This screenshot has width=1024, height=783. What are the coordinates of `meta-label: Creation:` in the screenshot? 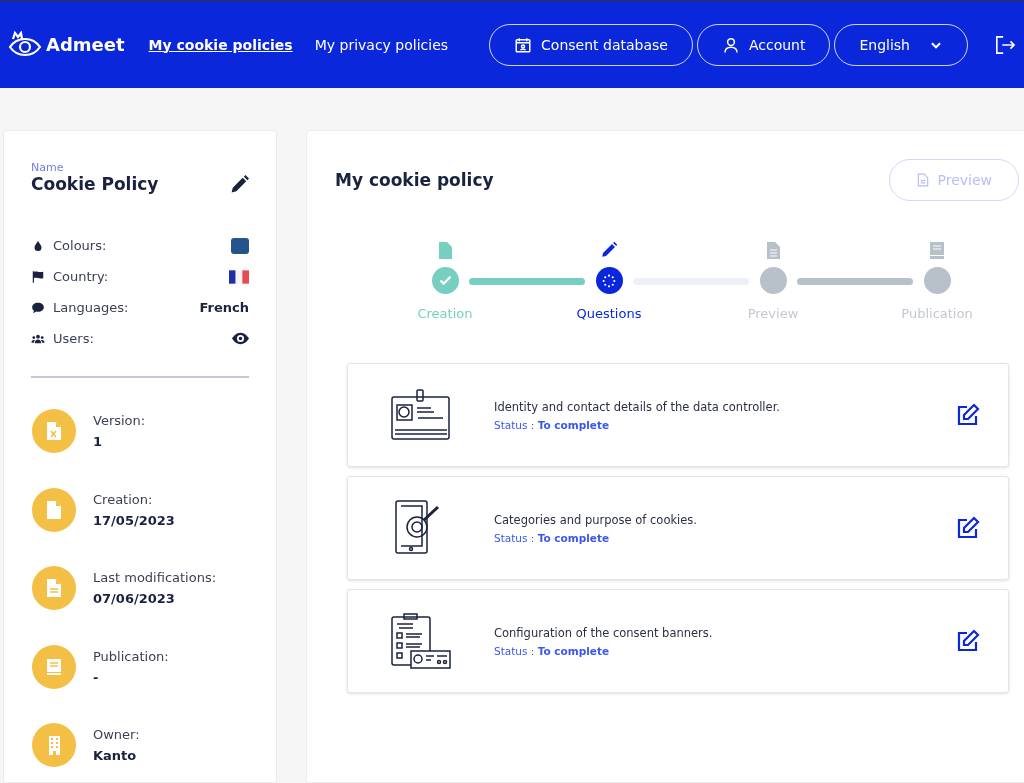 It's located at (123, 499).